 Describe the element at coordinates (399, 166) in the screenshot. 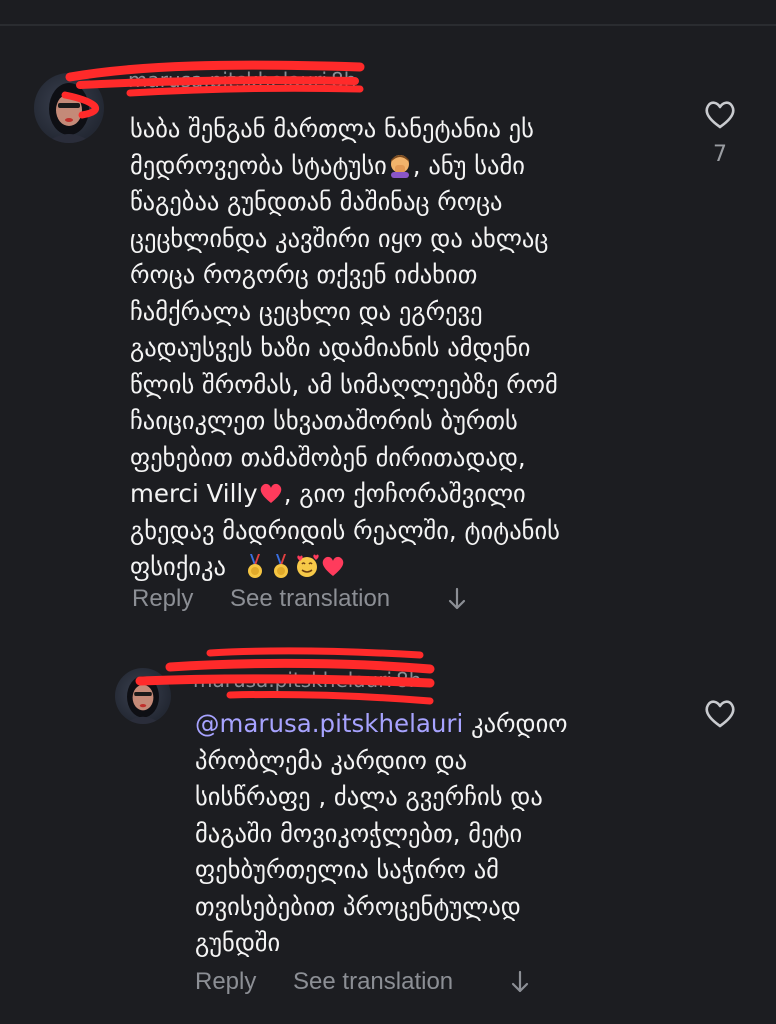

I see `woman-facepalming-emoji` at that location.